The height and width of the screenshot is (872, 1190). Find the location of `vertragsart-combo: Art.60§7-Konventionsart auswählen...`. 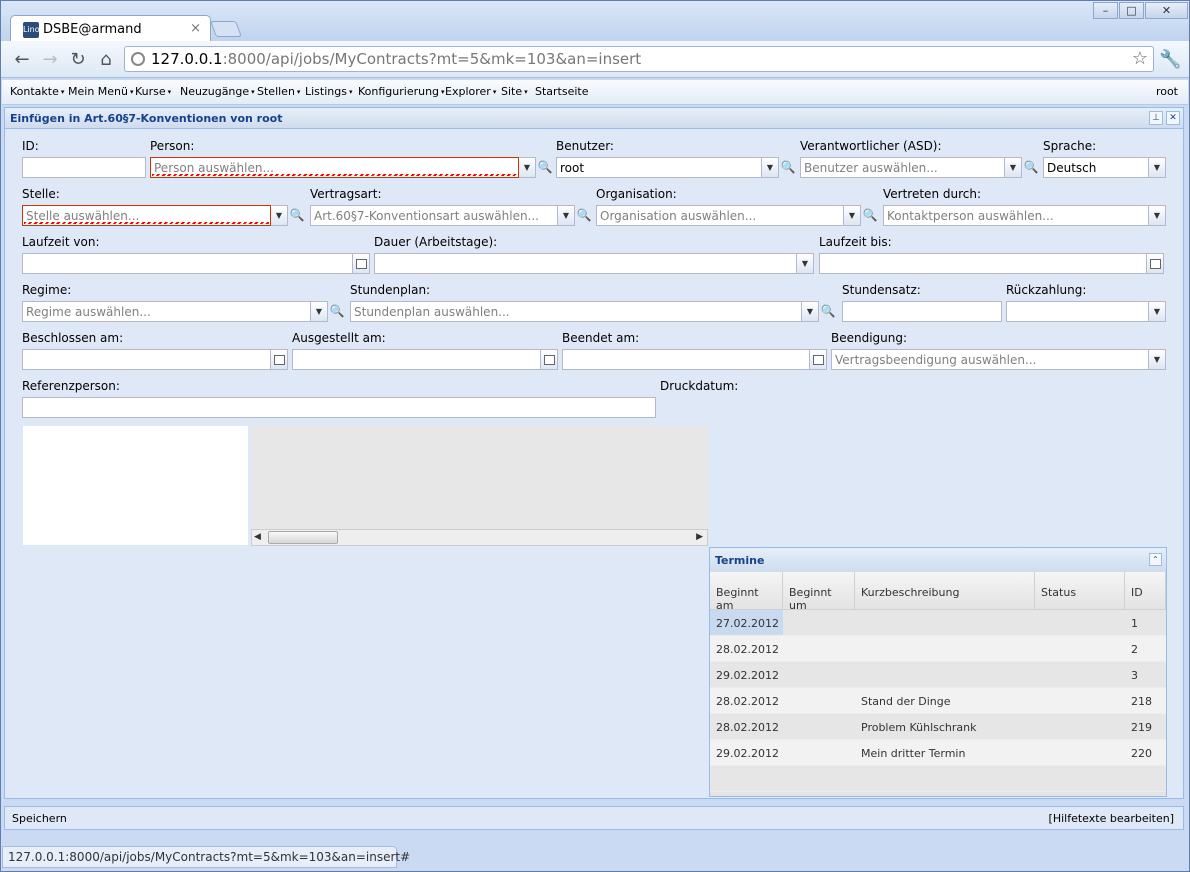

vertragsart-combo: Art.60§7-Konventionsart auswählen... is located at coordinates (434, 215).